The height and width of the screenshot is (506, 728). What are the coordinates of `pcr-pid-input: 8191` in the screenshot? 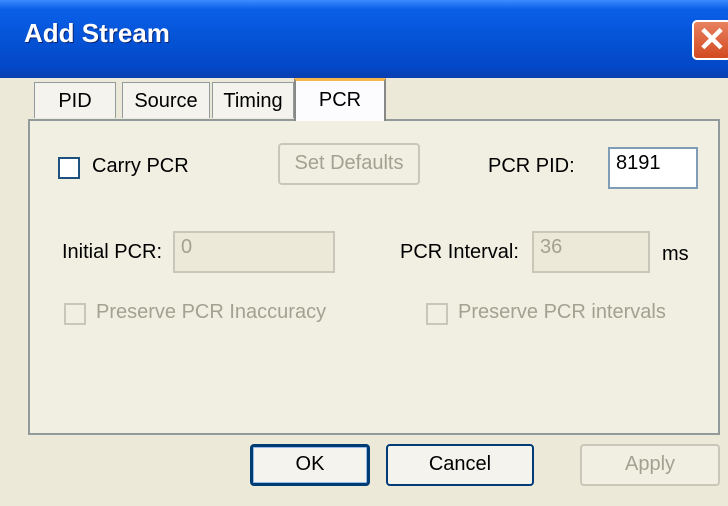 It's located at (653, 168).